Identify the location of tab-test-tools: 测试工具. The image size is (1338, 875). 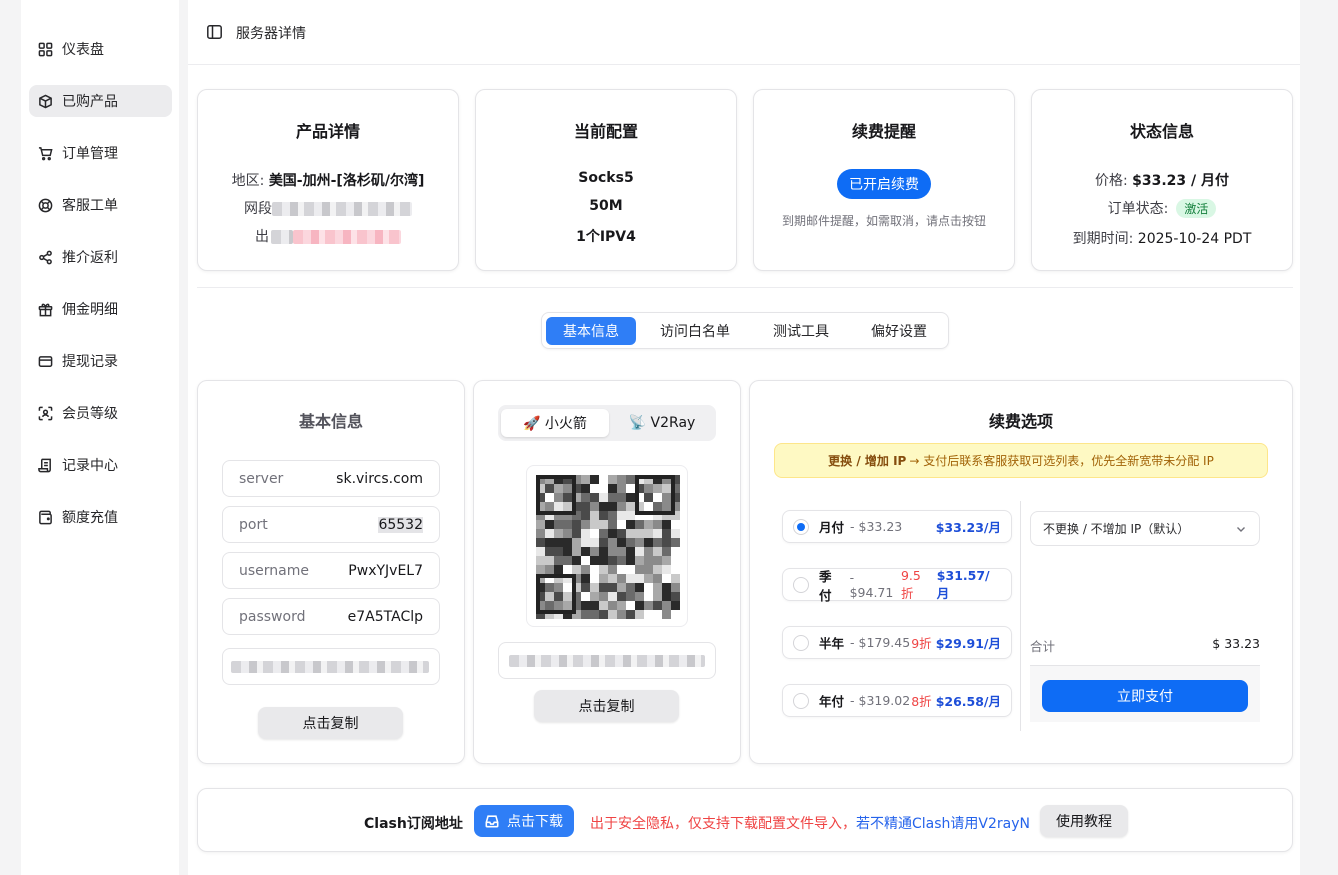
(801, 331).